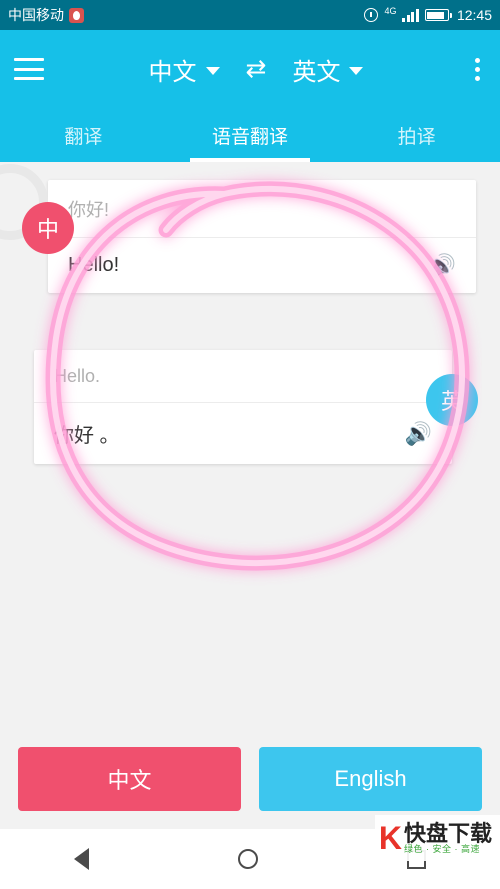  Describe the element at coordinates (94, 265) in the screenshot. I see `translated-text-chinese: Hello!` at that location.